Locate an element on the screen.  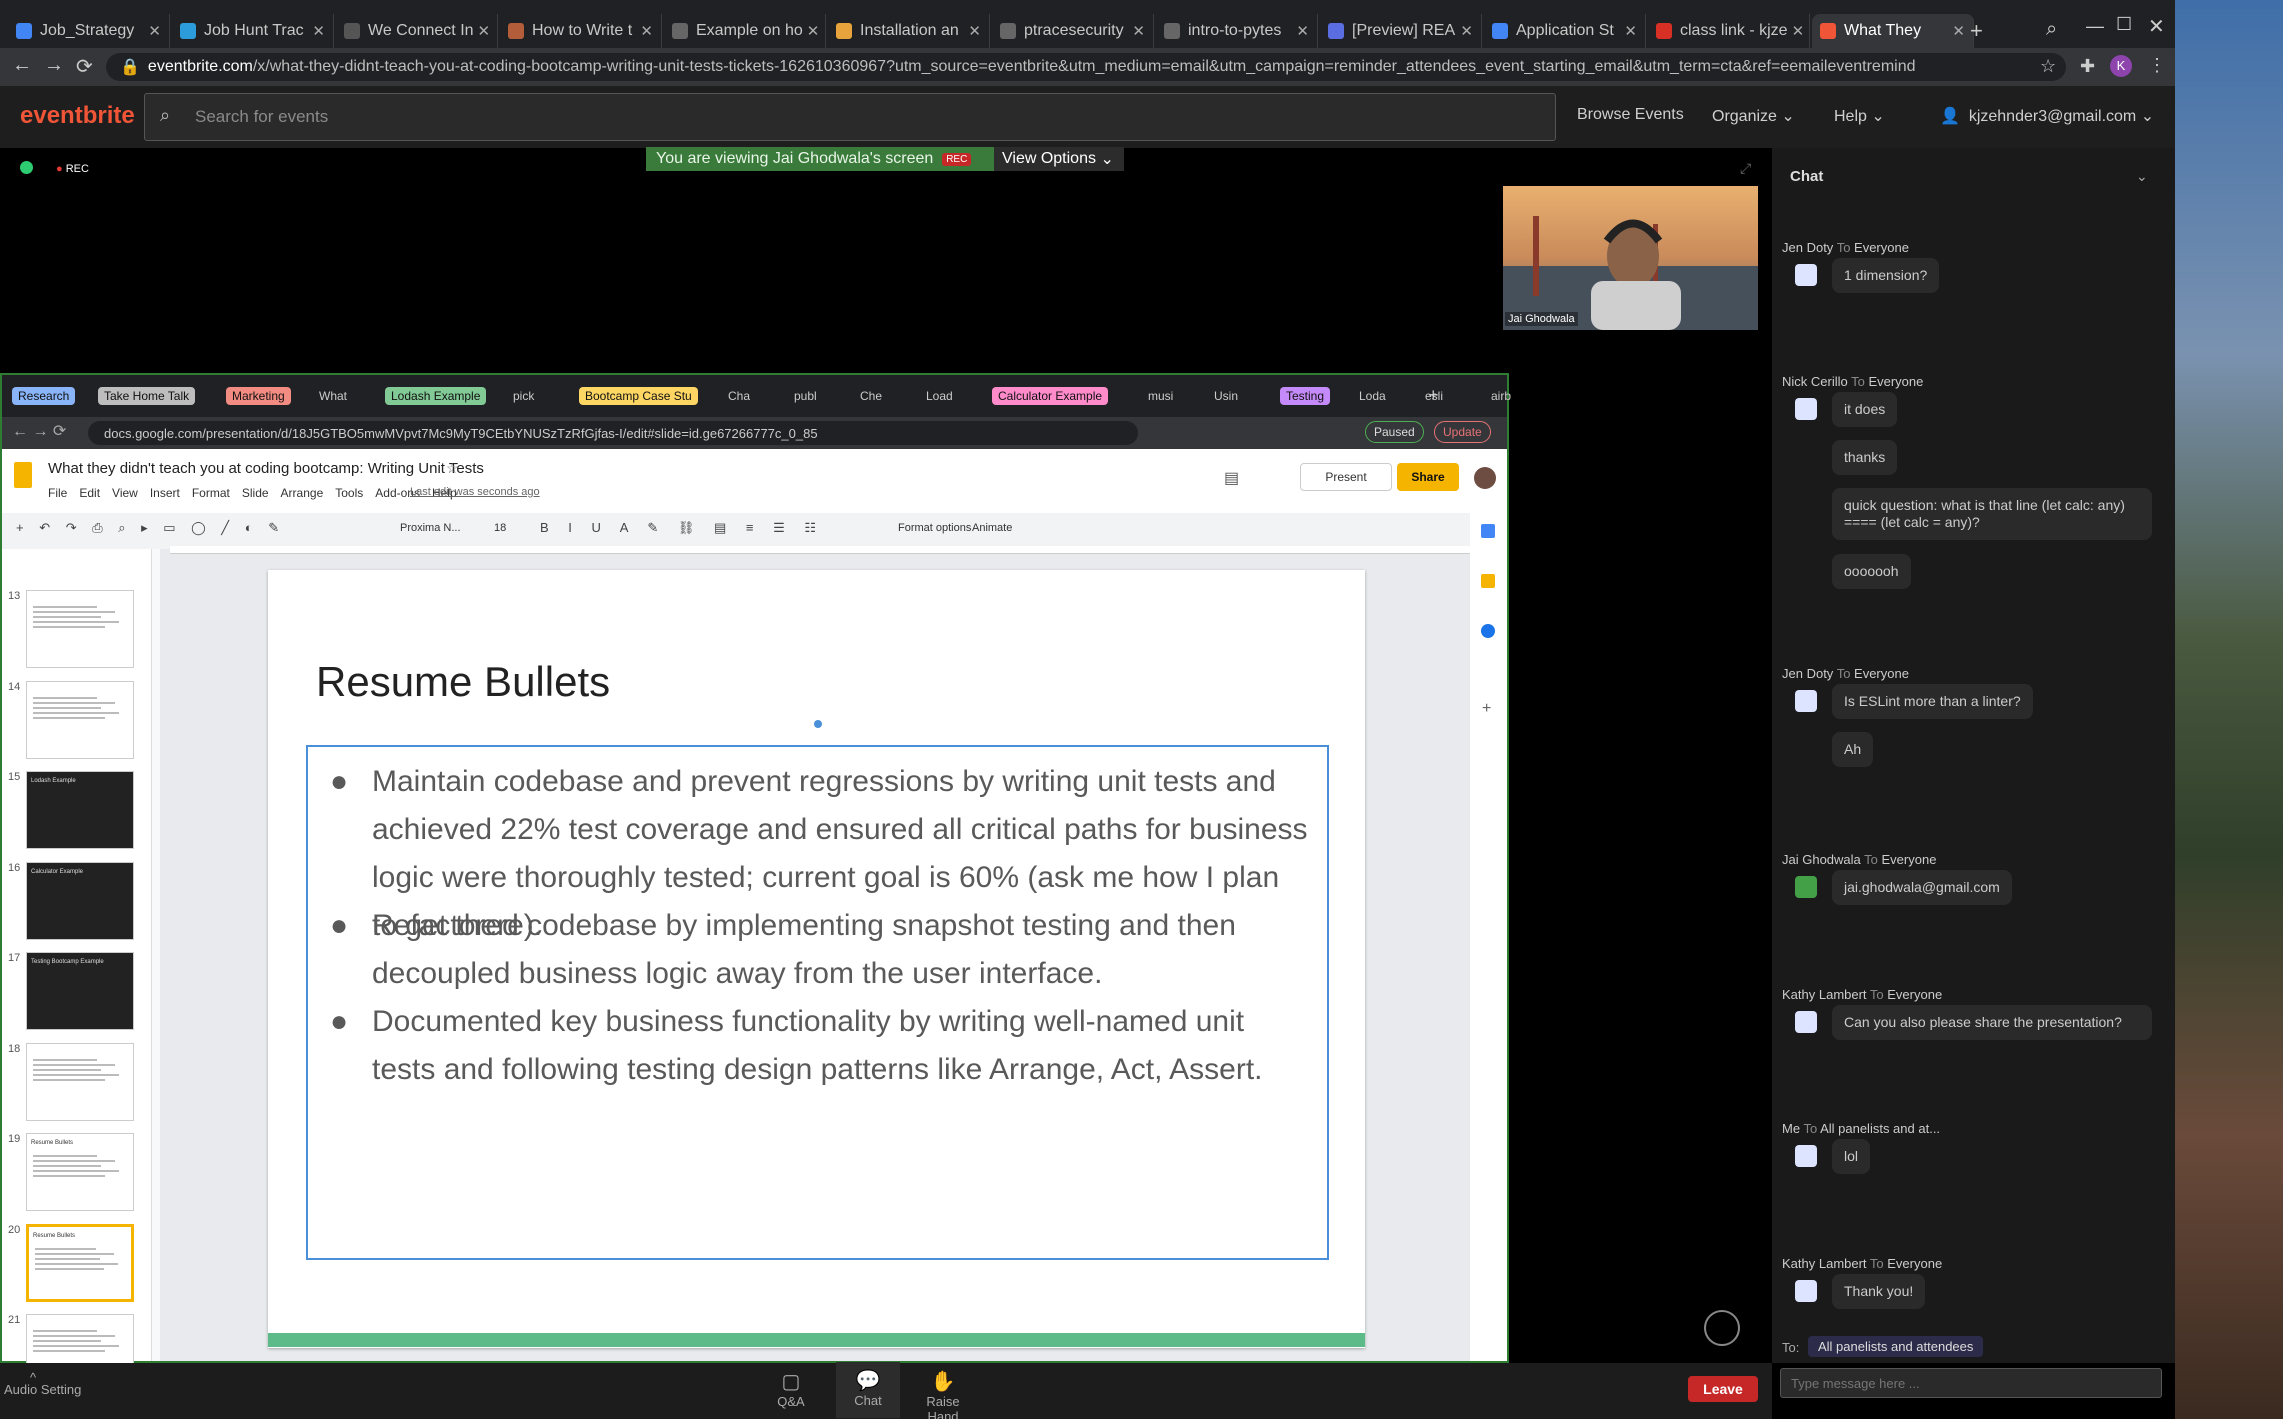
tab-title: [Preview] REA is located at coordinates (1404, 30).